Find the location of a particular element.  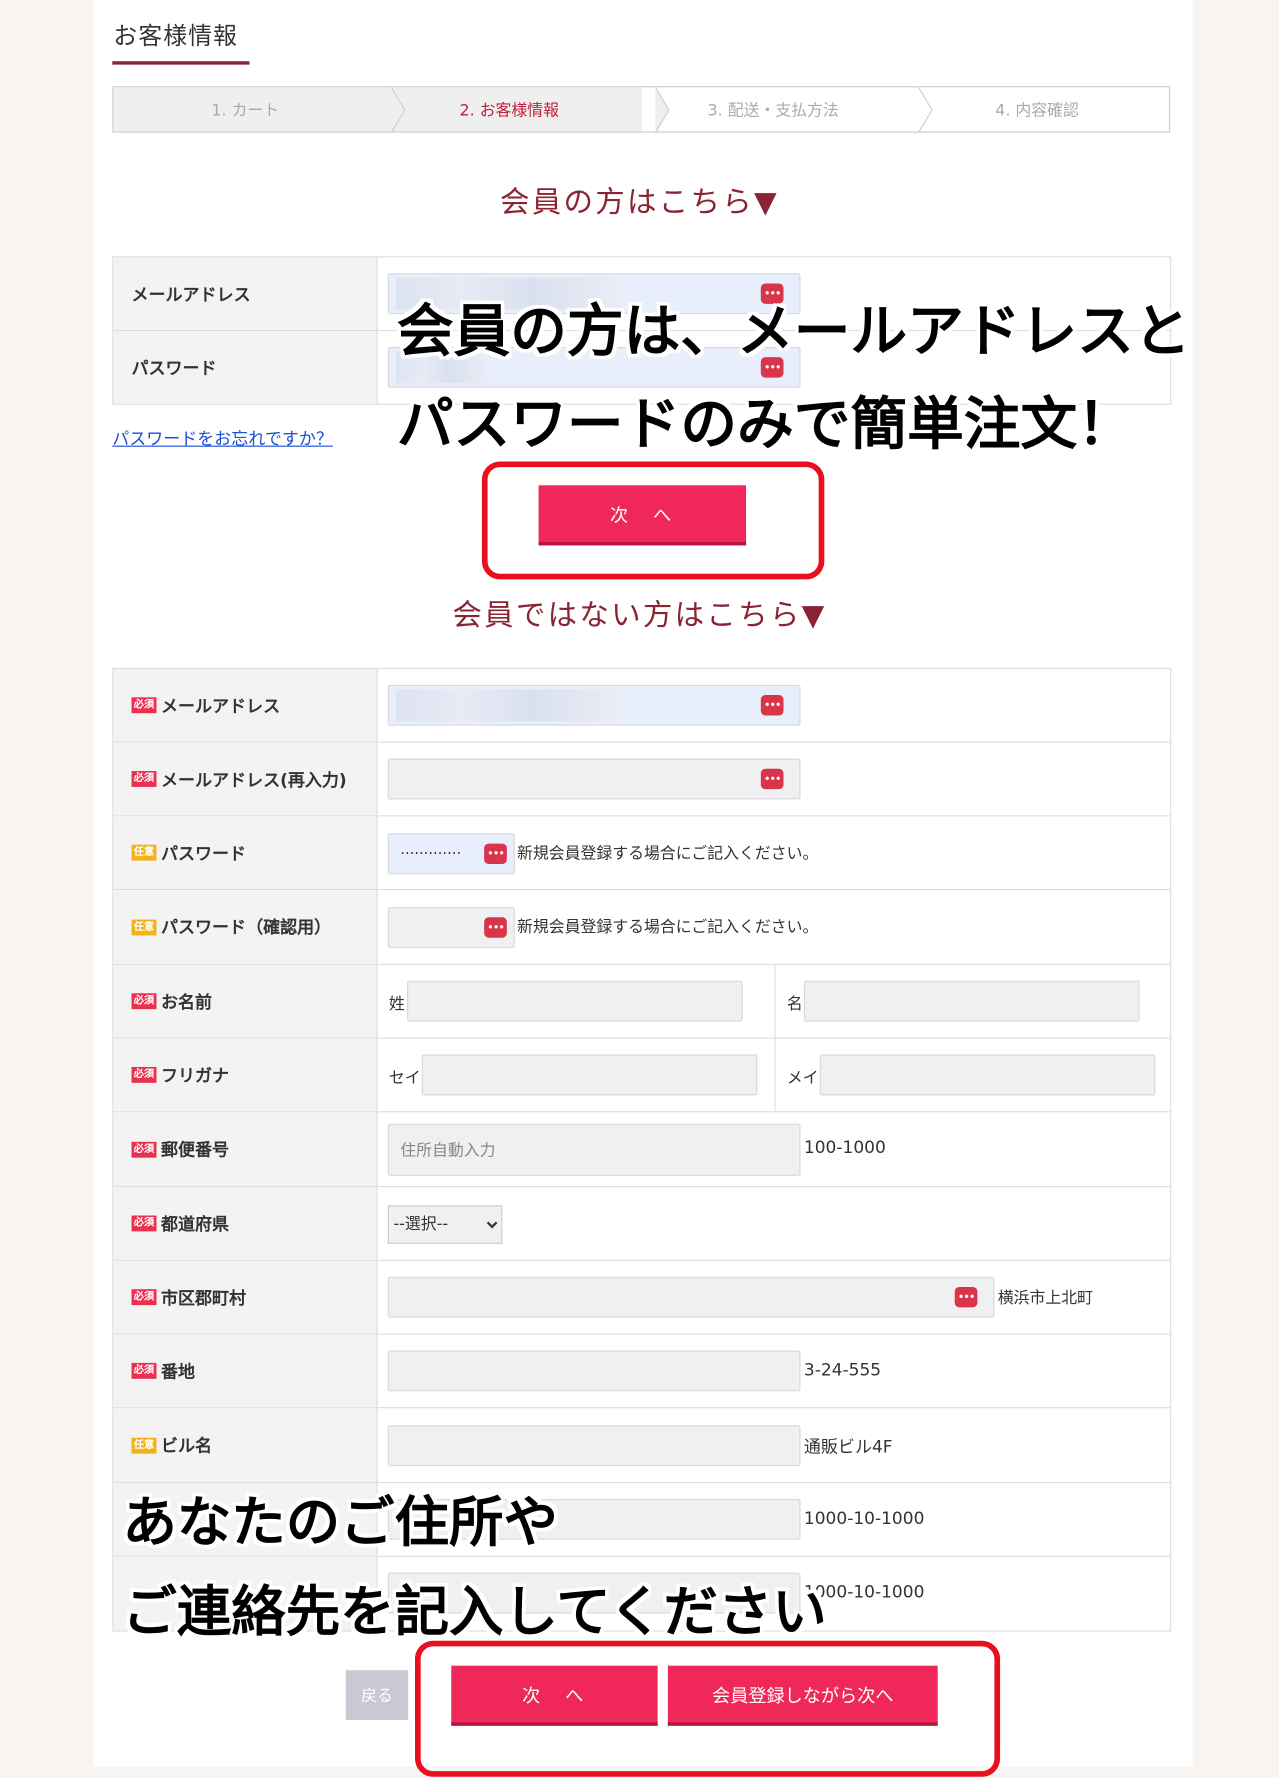

first-kana-label: メイ is located at coordinates (802, 1078).